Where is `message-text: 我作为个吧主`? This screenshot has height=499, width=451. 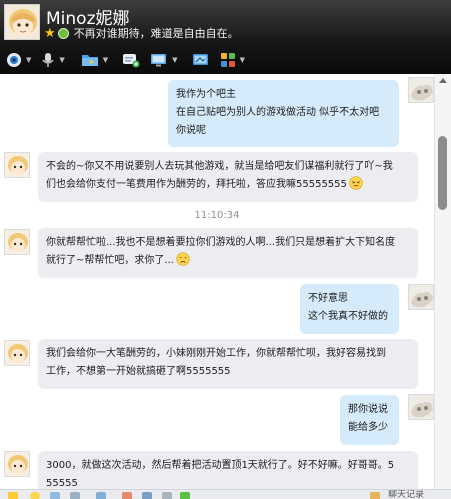 message-text: 我作为个吧主 is located at coordinates (206, 94).